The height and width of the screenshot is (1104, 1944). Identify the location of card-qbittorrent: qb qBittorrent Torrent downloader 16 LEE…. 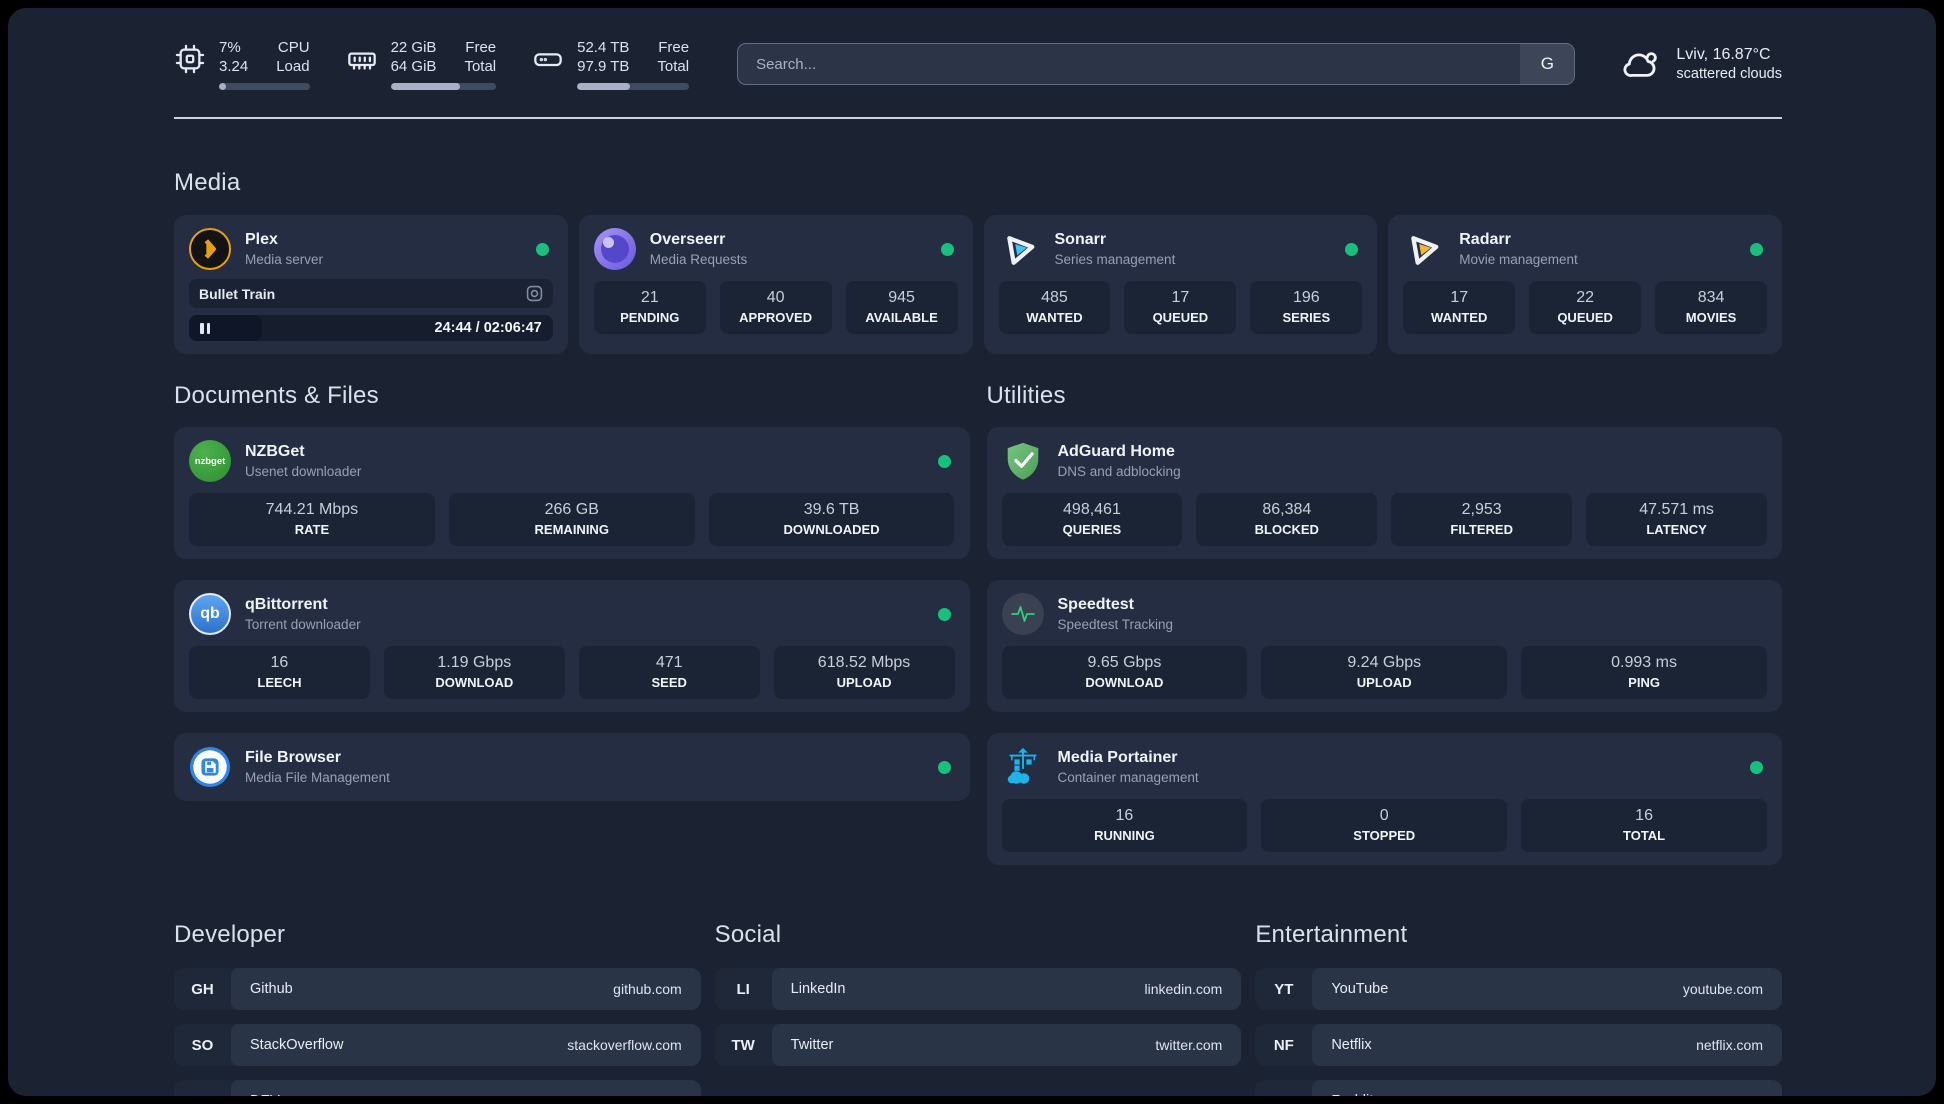
(572, 646).